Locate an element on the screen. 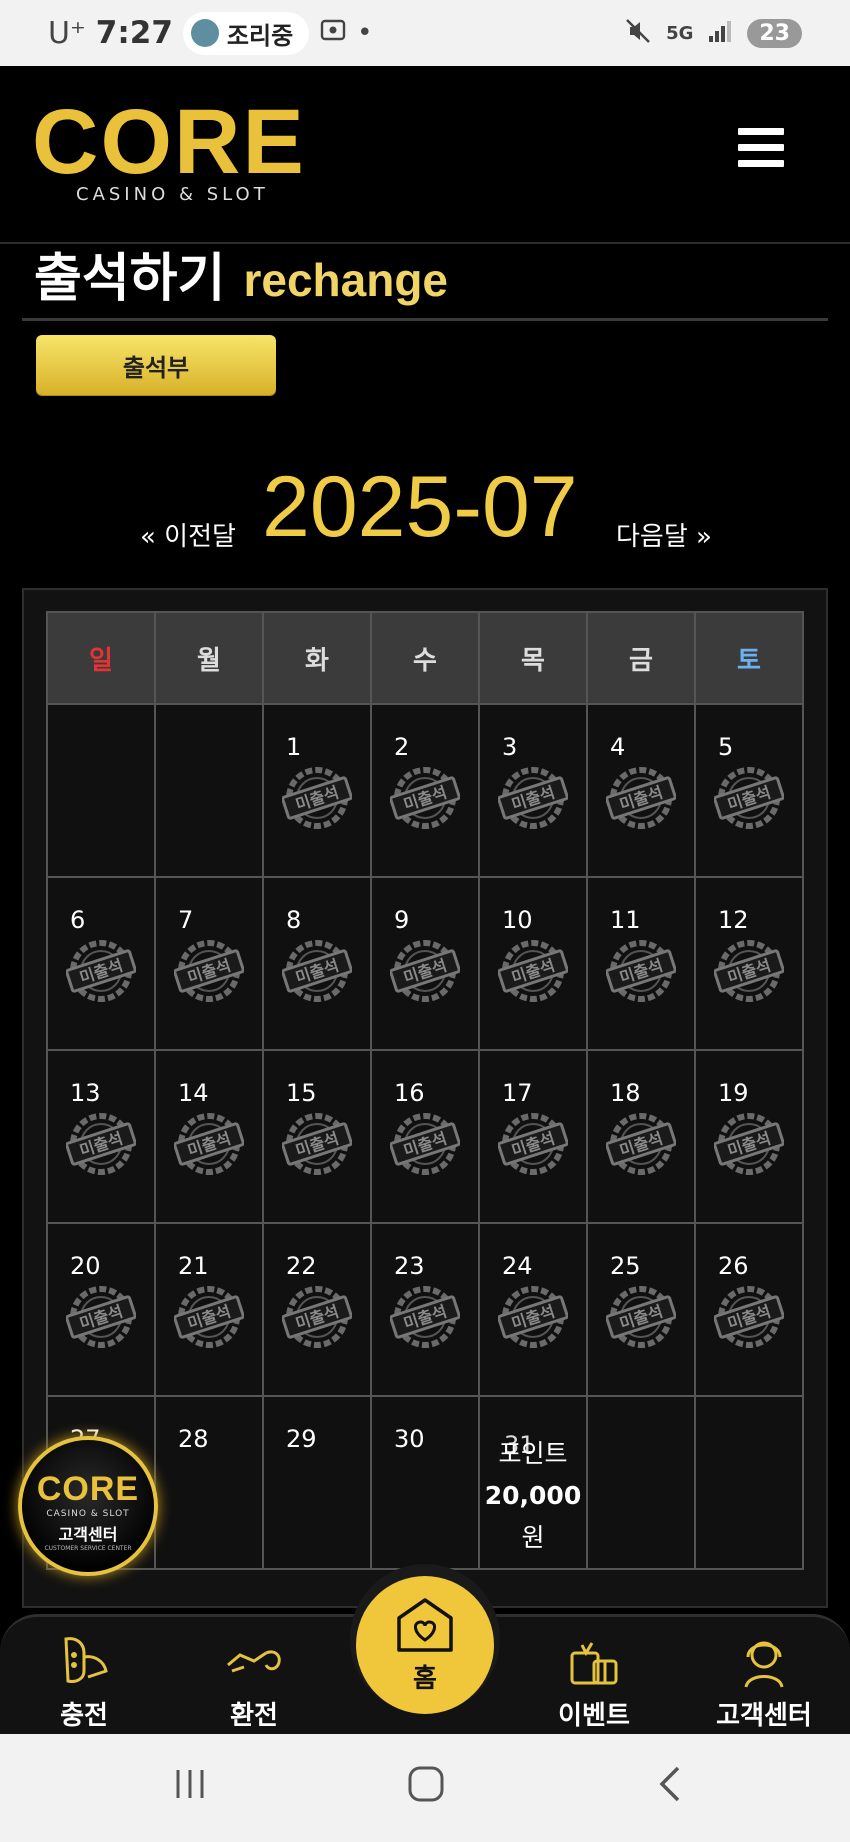  nav-event: 이벤트 is located at coordinates (594, 1681).